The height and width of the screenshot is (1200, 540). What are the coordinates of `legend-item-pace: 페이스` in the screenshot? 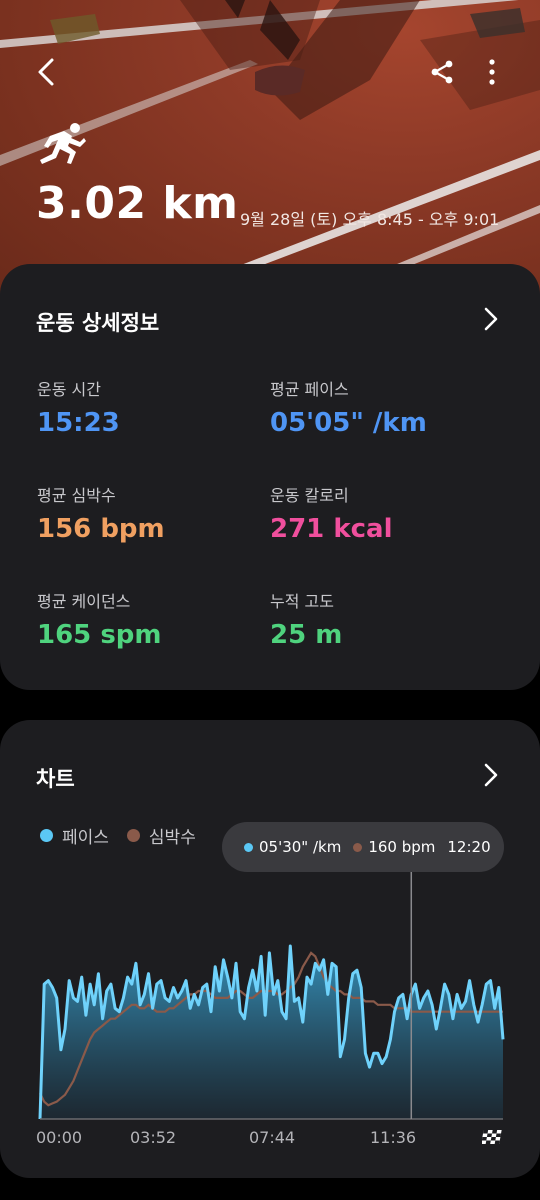 It's located at (74, 835).